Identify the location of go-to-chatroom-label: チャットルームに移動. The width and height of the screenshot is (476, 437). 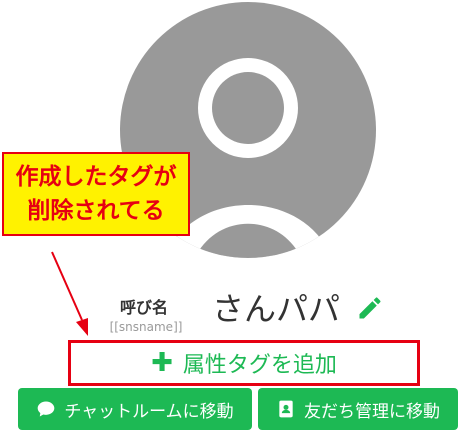
(149, 411).